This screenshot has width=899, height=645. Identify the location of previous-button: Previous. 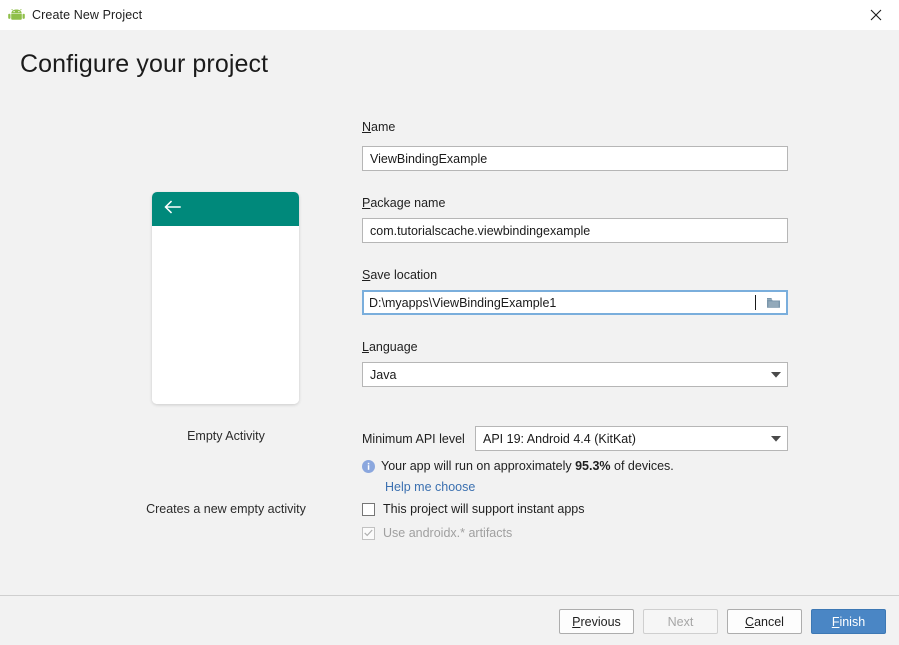
(596, 621).